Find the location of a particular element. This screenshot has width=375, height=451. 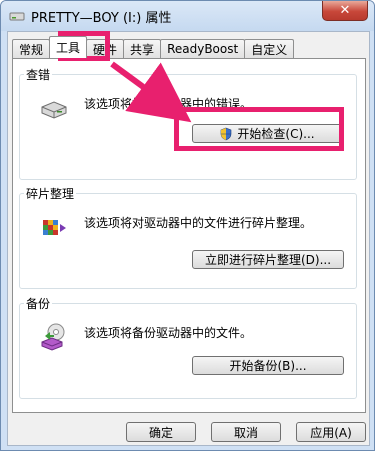

drive-icon is located at coordinates (17, 16).